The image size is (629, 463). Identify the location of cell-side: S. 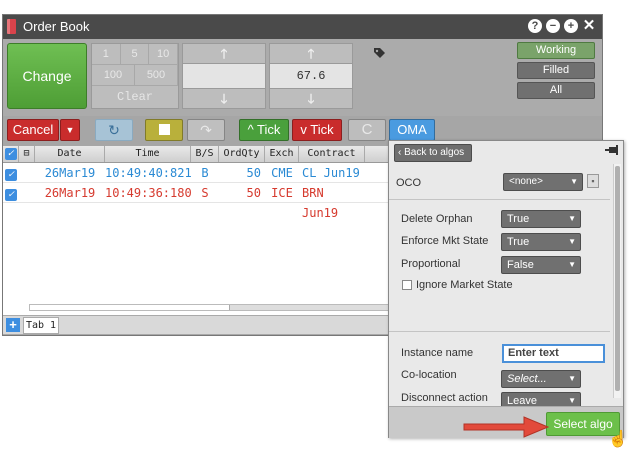
(205, 193).